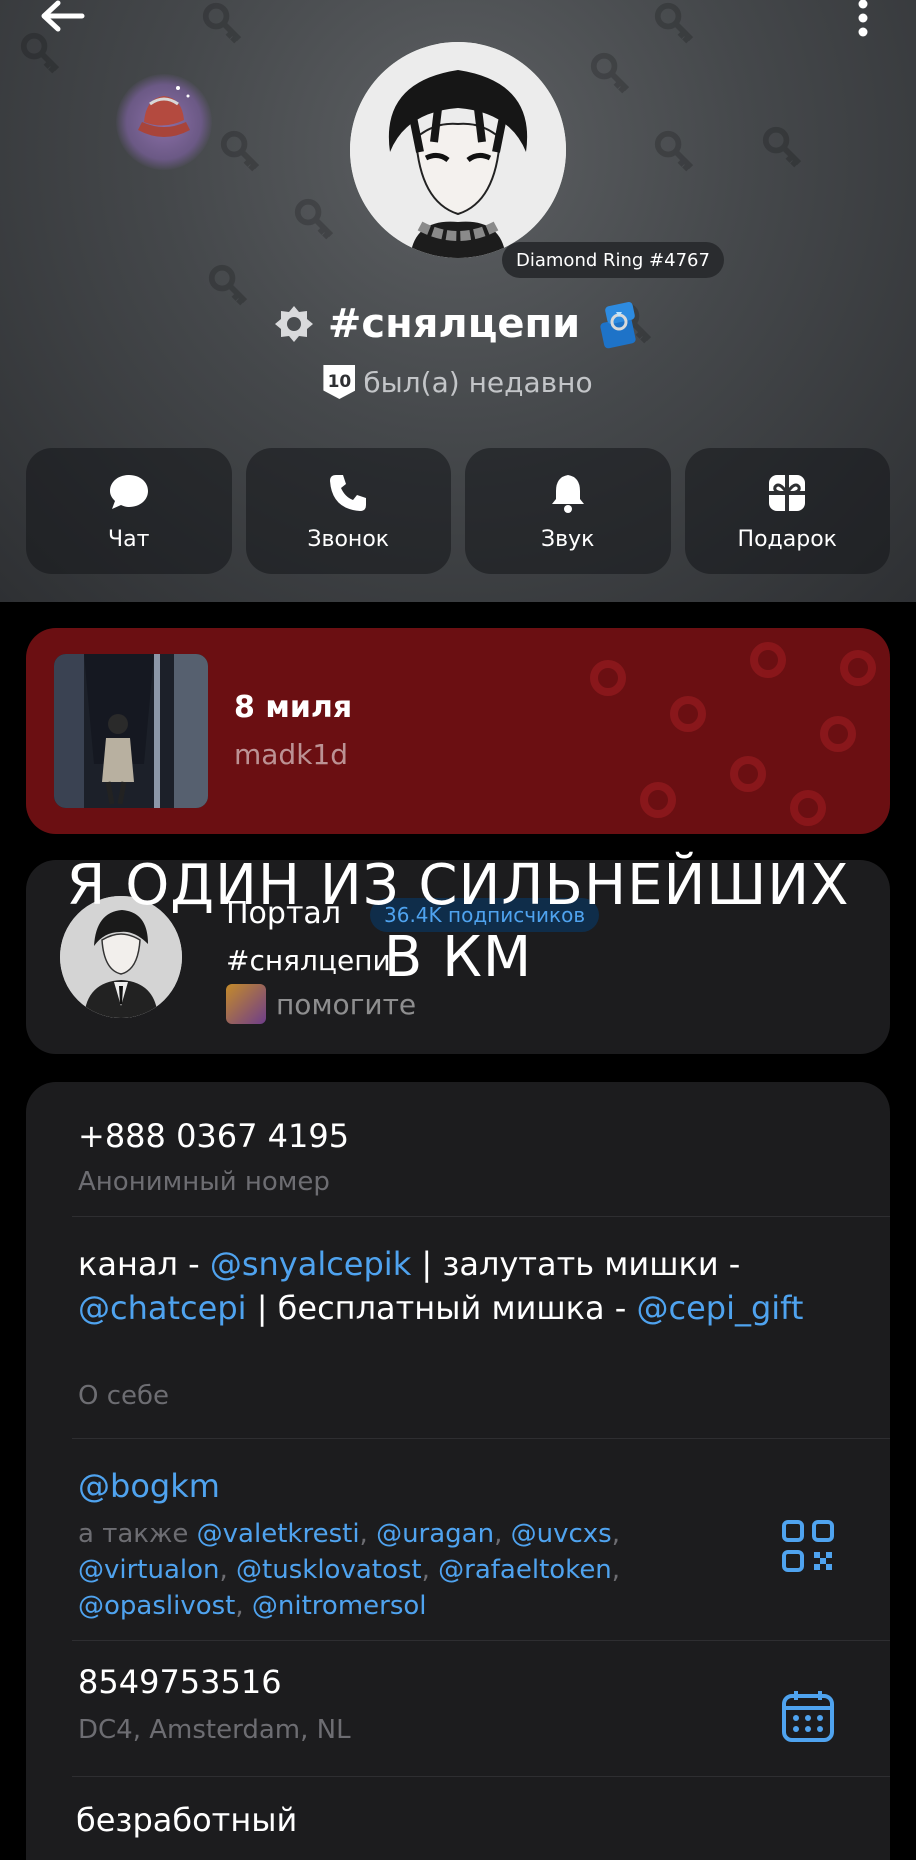 This screenshot has width=916, height=1860. I want to click on qr-code-button, so click(808, 1546).